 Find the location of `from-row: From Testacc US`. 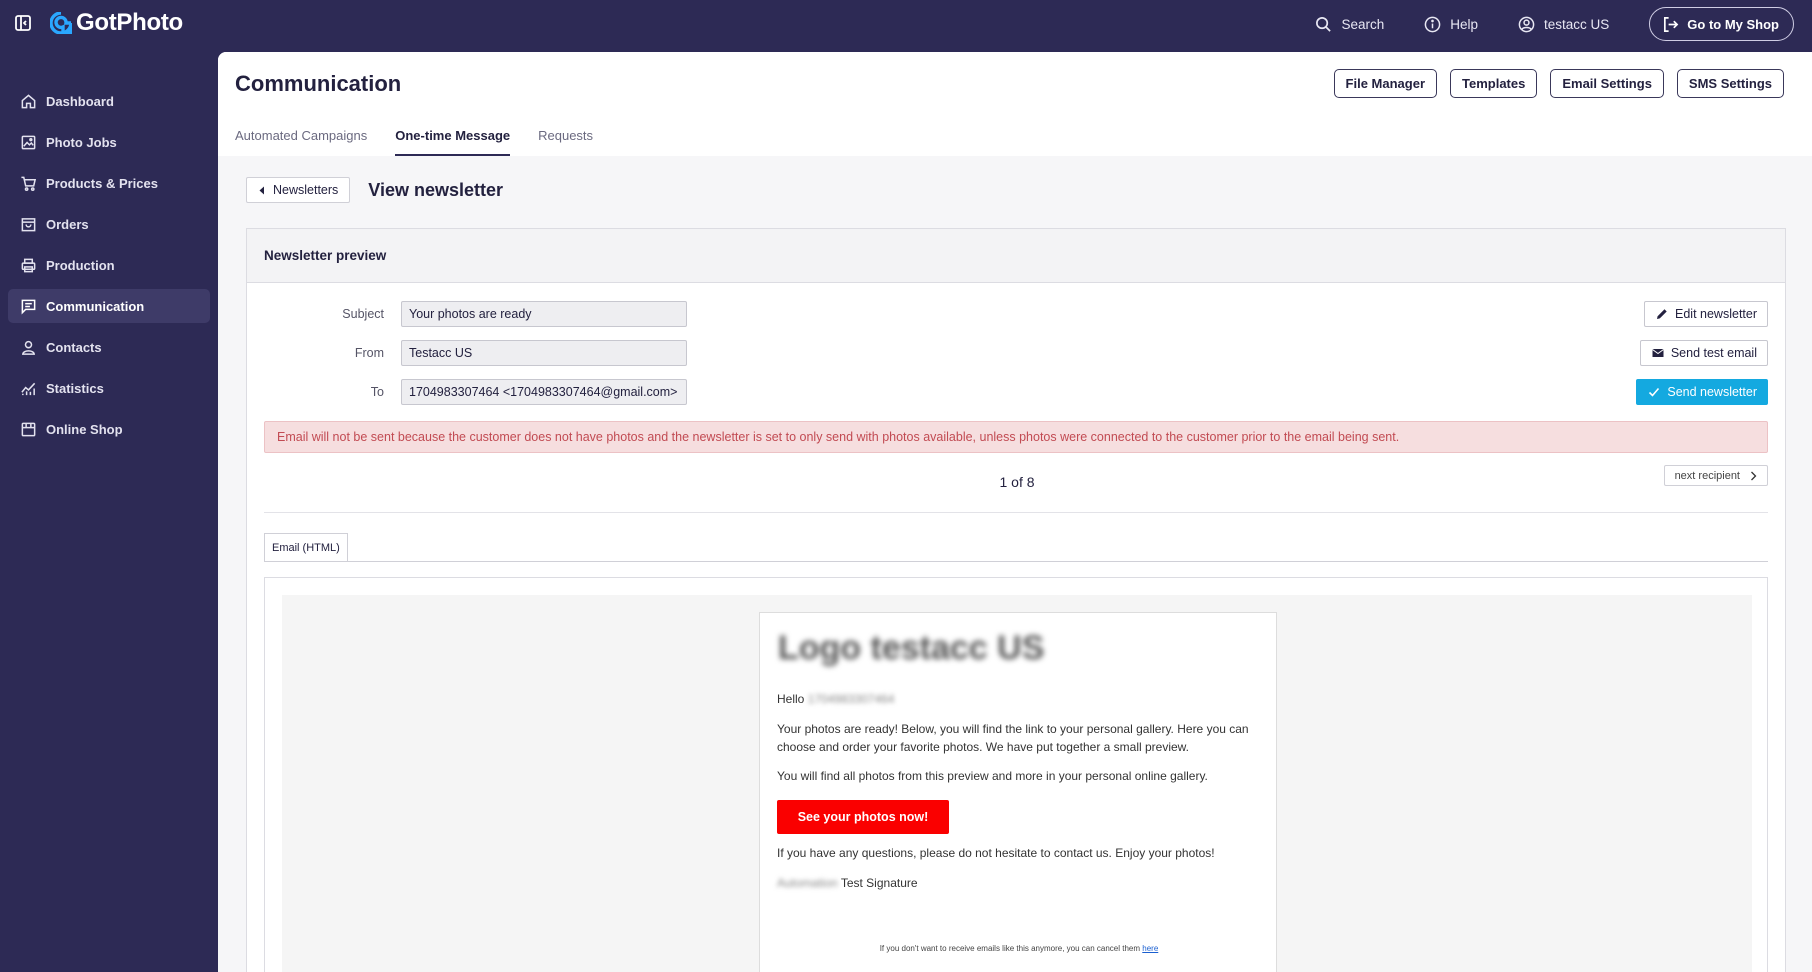

from-row: From Testacc US is located at coordinates (467, 353).